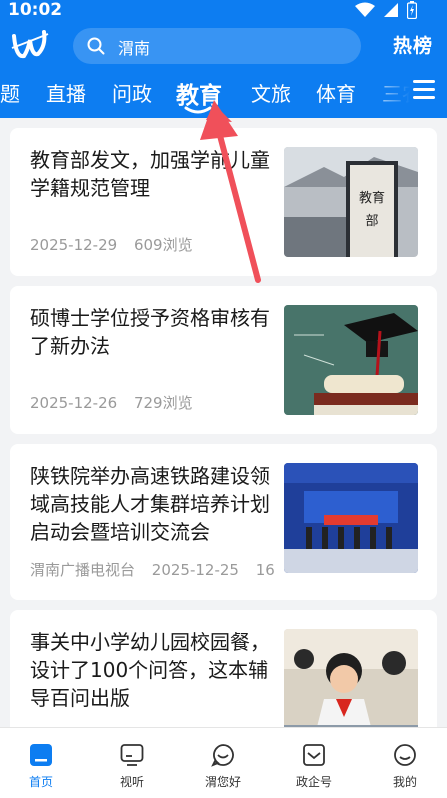  Describe the element at coordinates (222, 755) in the screenshot. I see `chat-icon` at that location.